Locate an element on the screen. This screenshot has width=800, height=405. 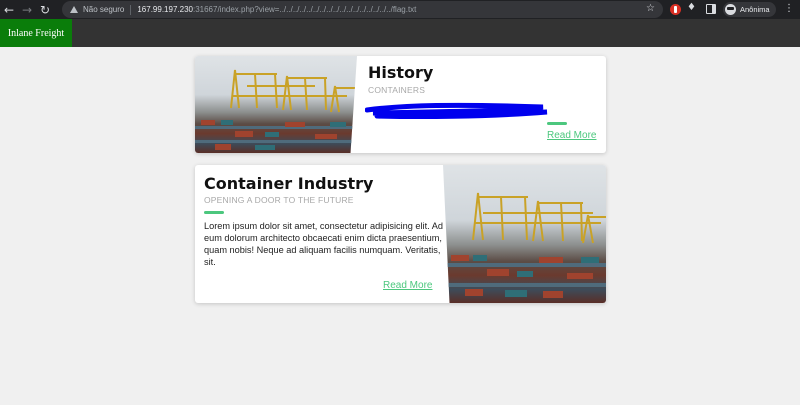
reload-icon: ↻ is located at coordinates (45, 9).